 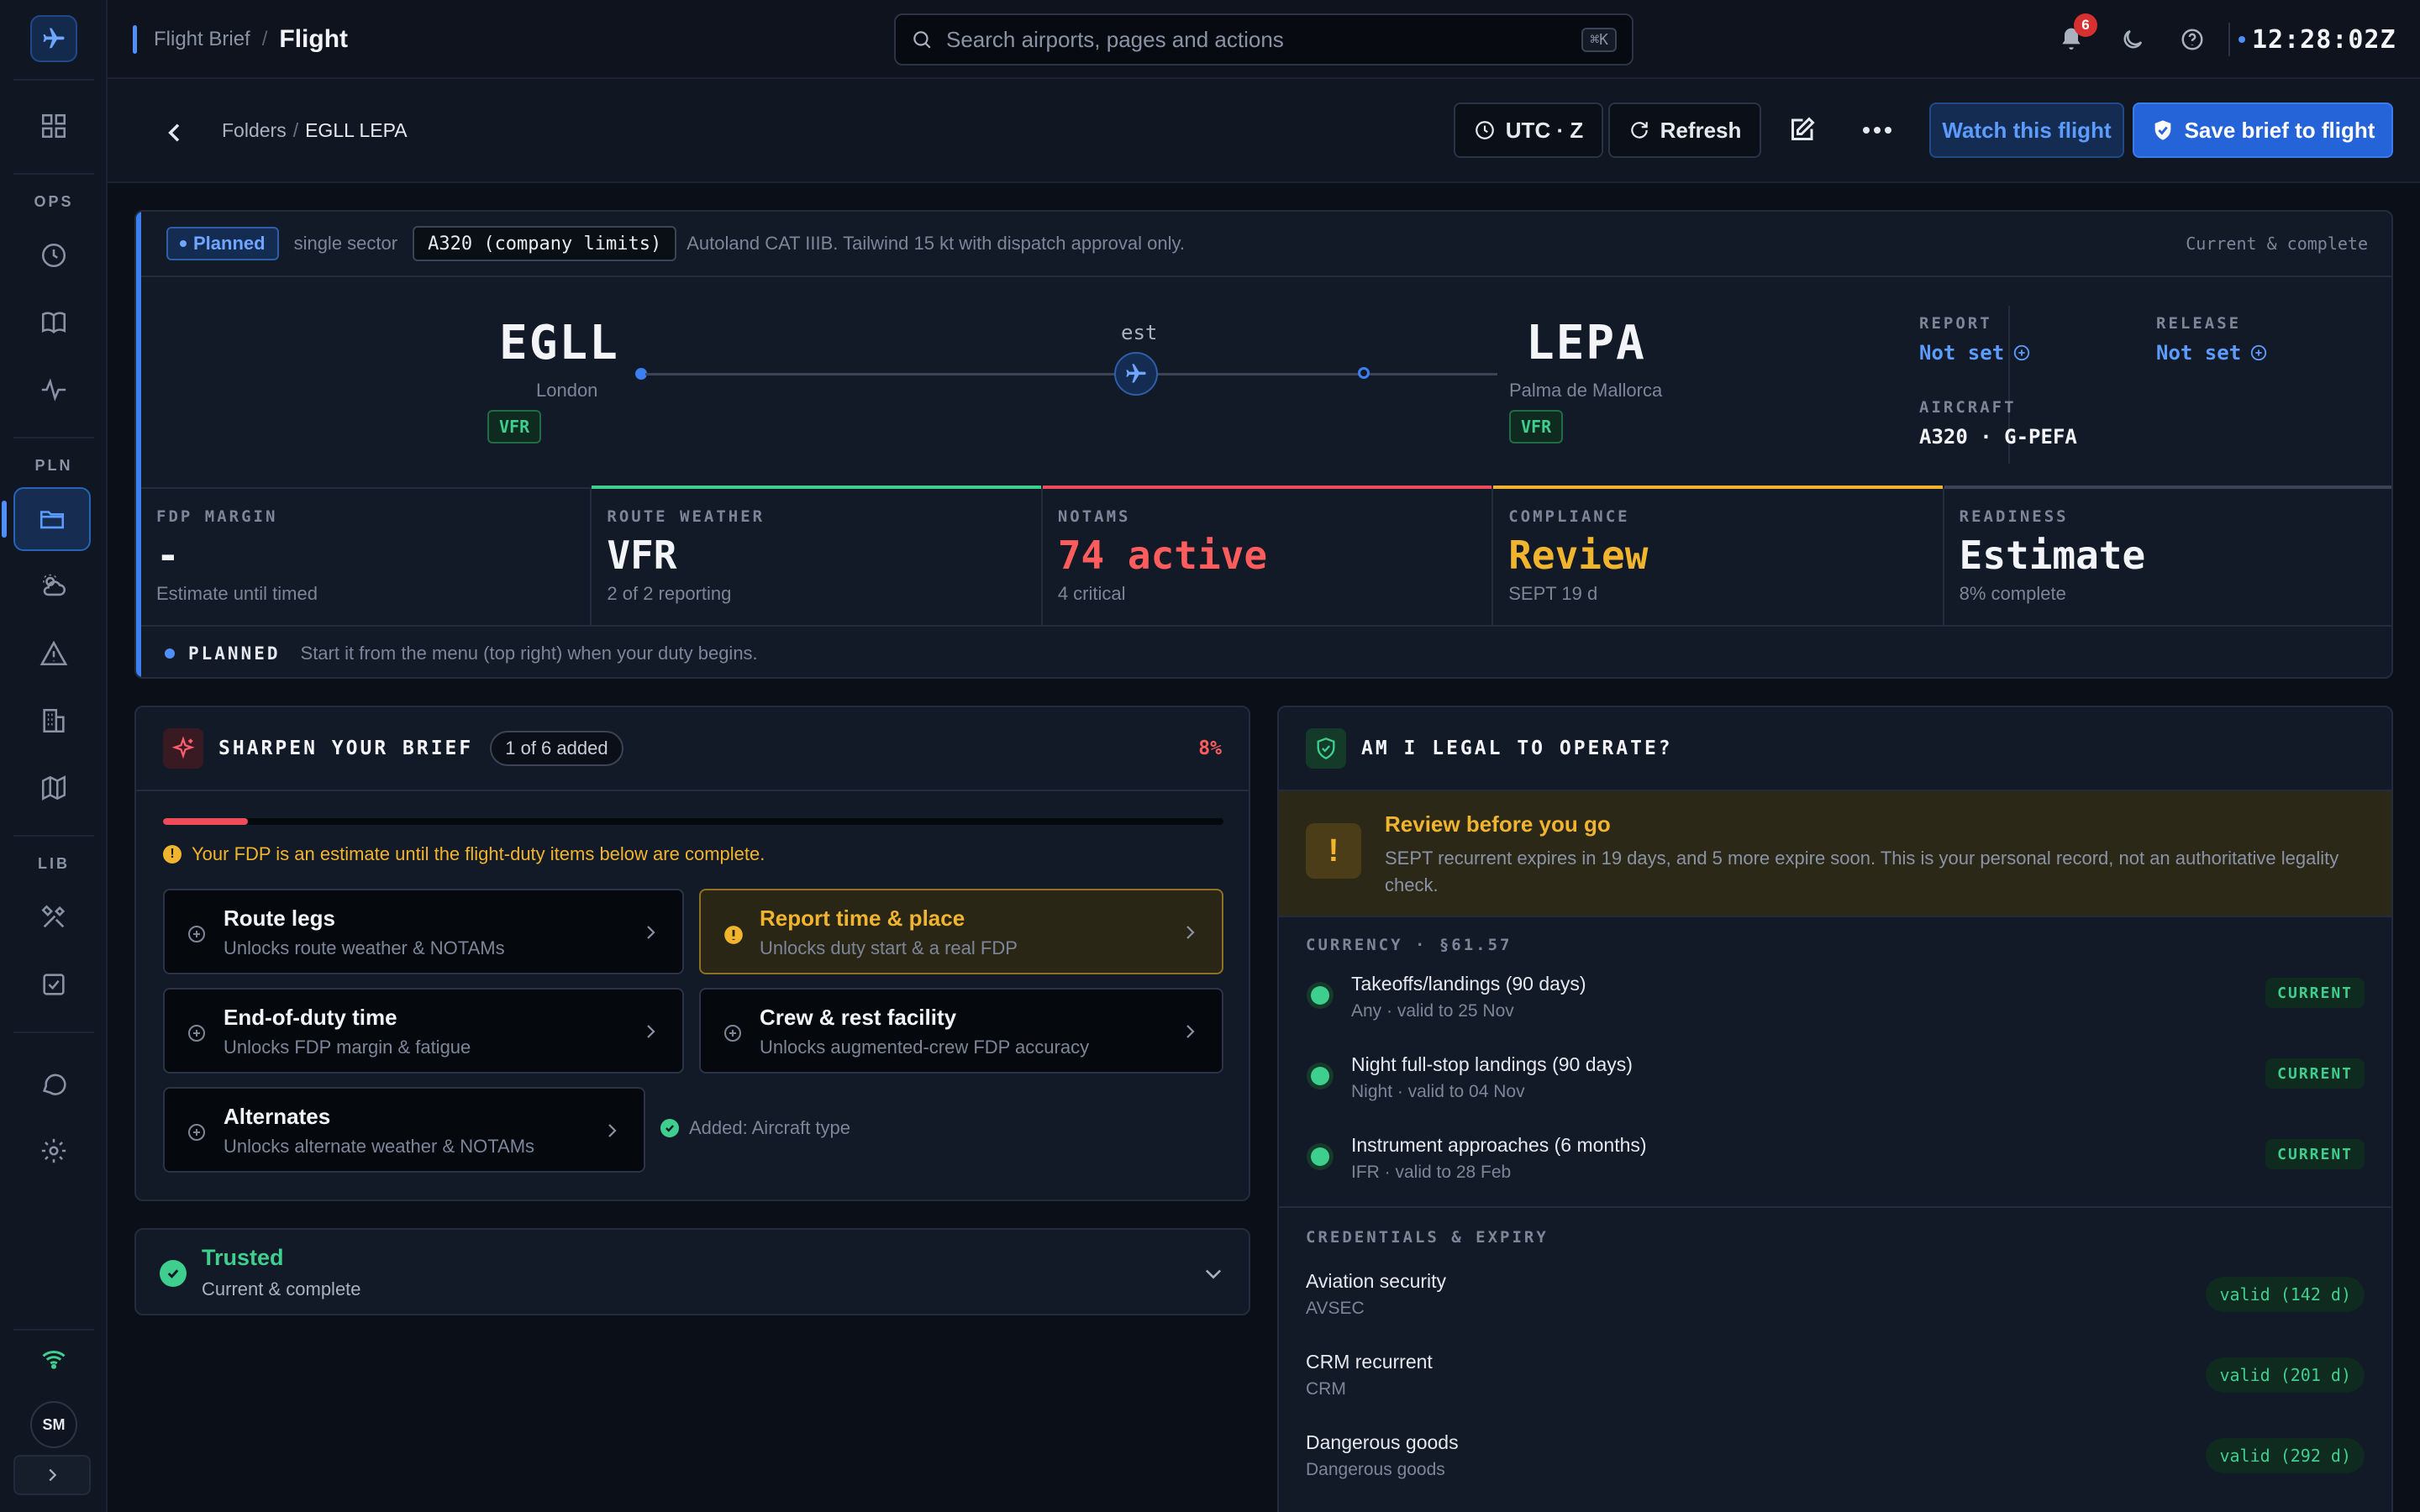 What do you see at coordinates (53, 38) in the screenshot?
I see `app-logo` at bounding box center [53, 38].